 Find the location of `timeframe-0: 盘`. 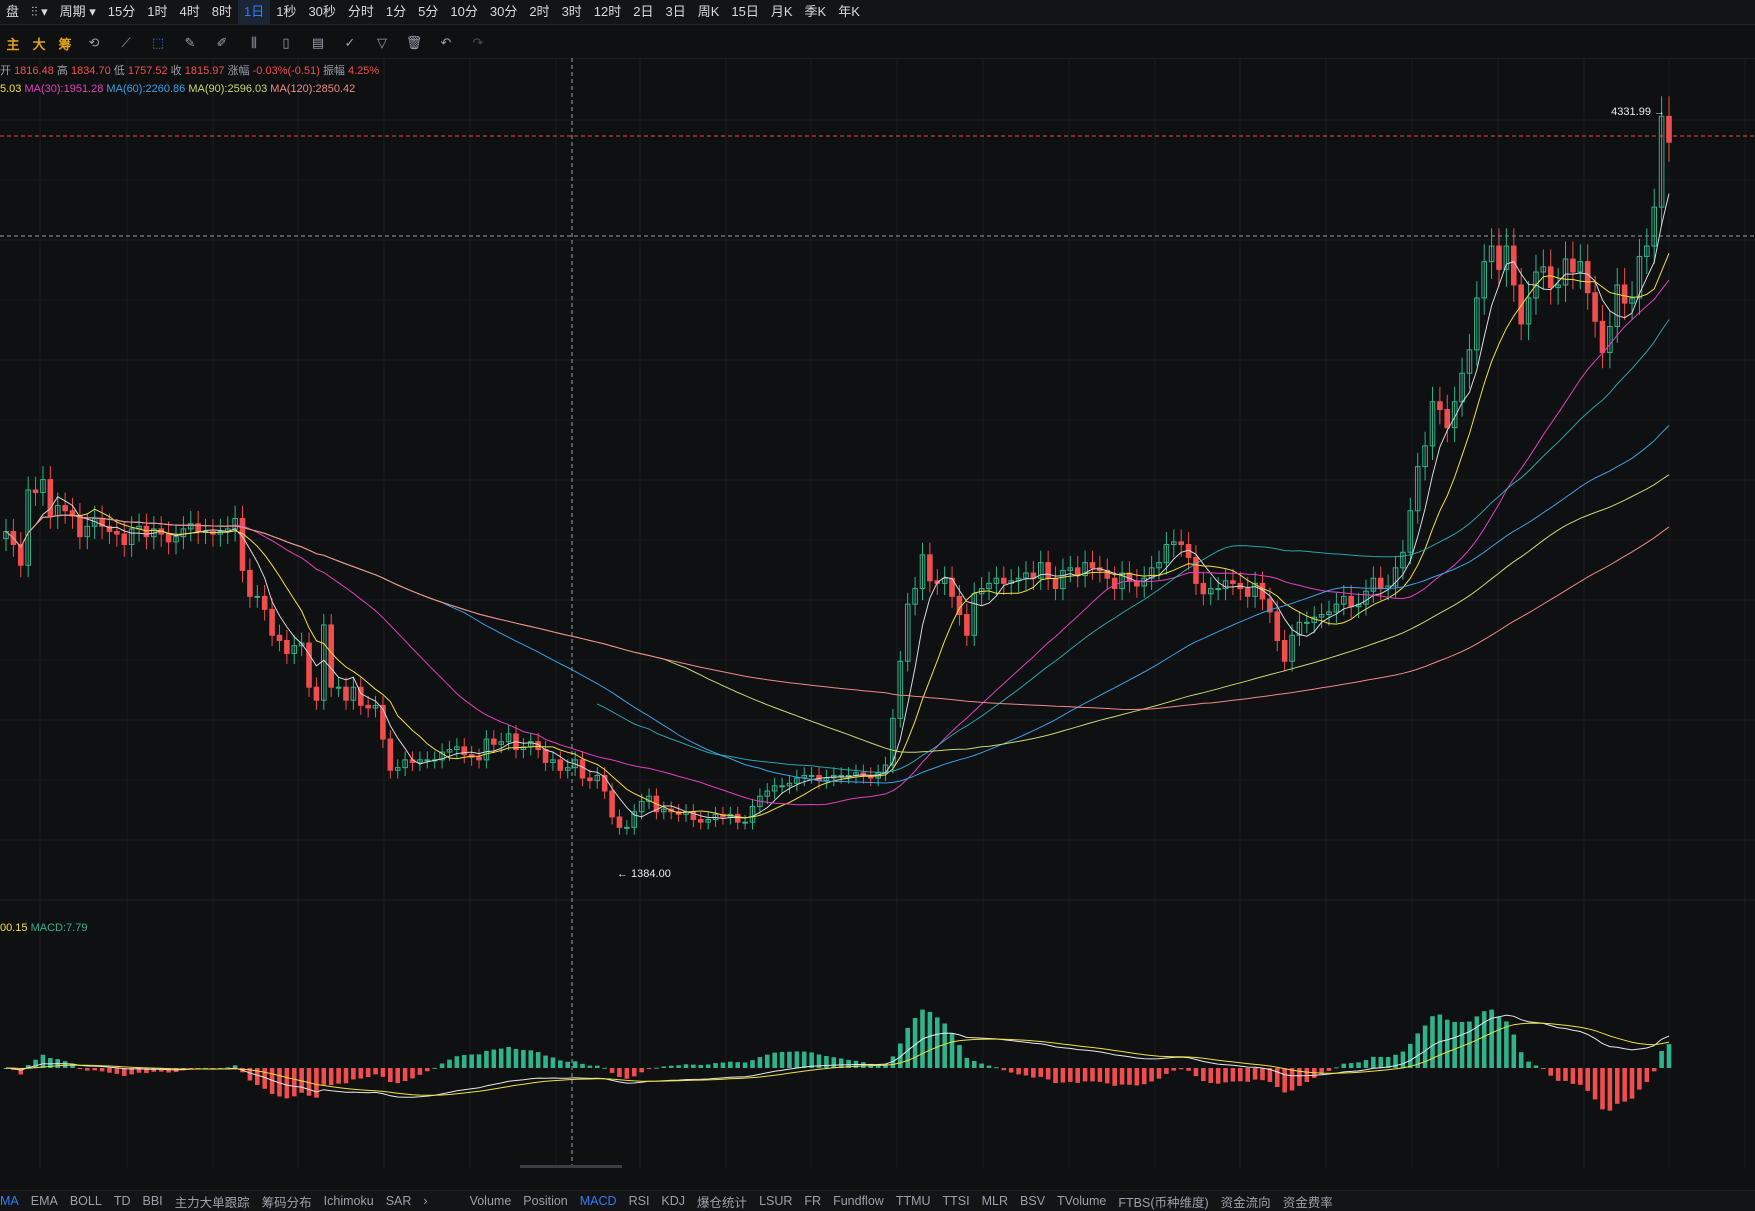

timeframe-0: 盘 is located at coordinates (12, 12).